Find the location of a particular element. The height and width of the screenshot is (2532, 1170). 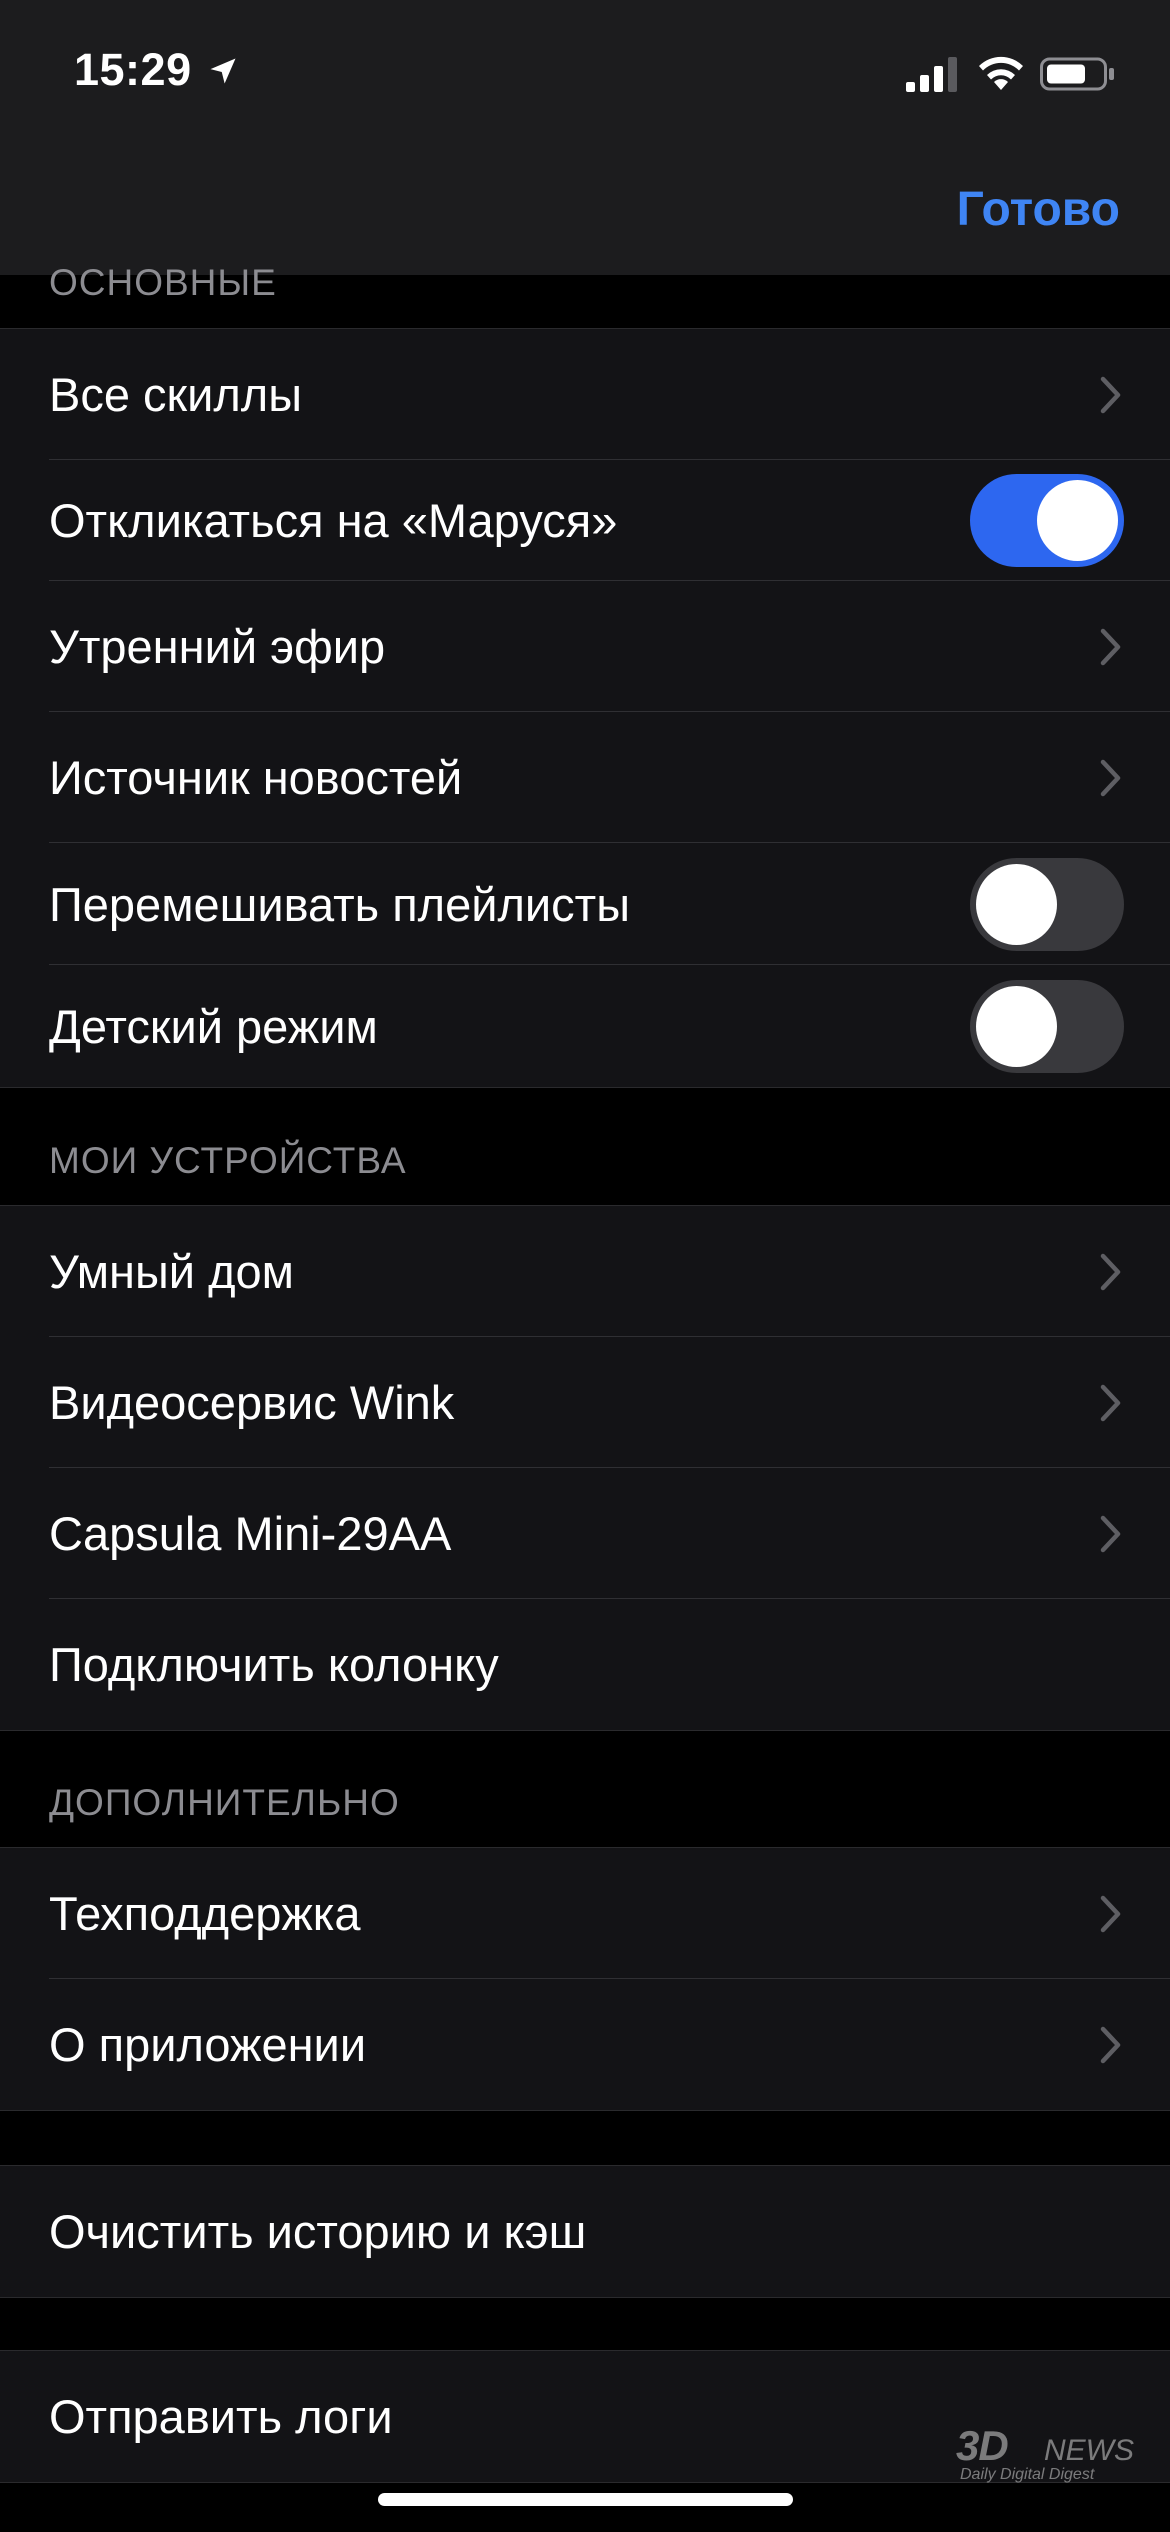

row-smart-home: Умный дом is located at coordinates (585, 1271).